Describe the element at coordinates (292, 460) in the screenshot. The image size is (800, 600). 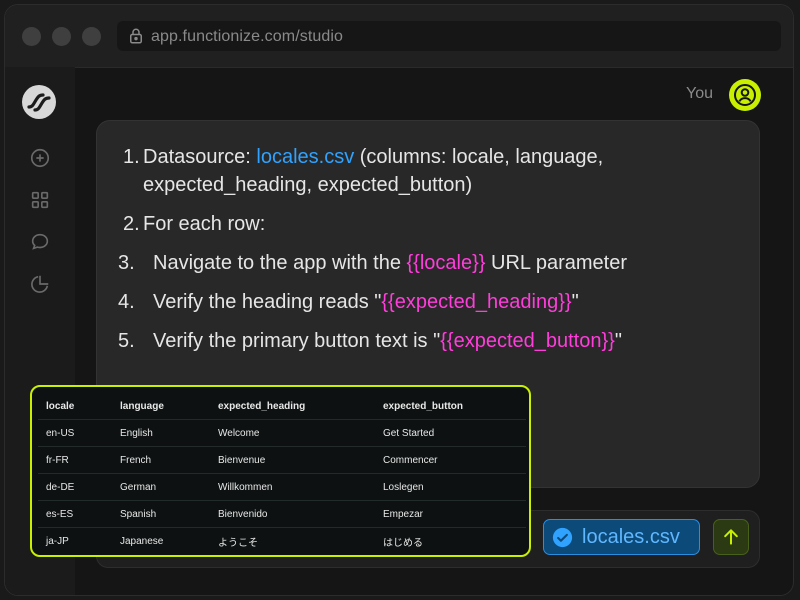
I see `table-cell: Bienvenue` at that location.